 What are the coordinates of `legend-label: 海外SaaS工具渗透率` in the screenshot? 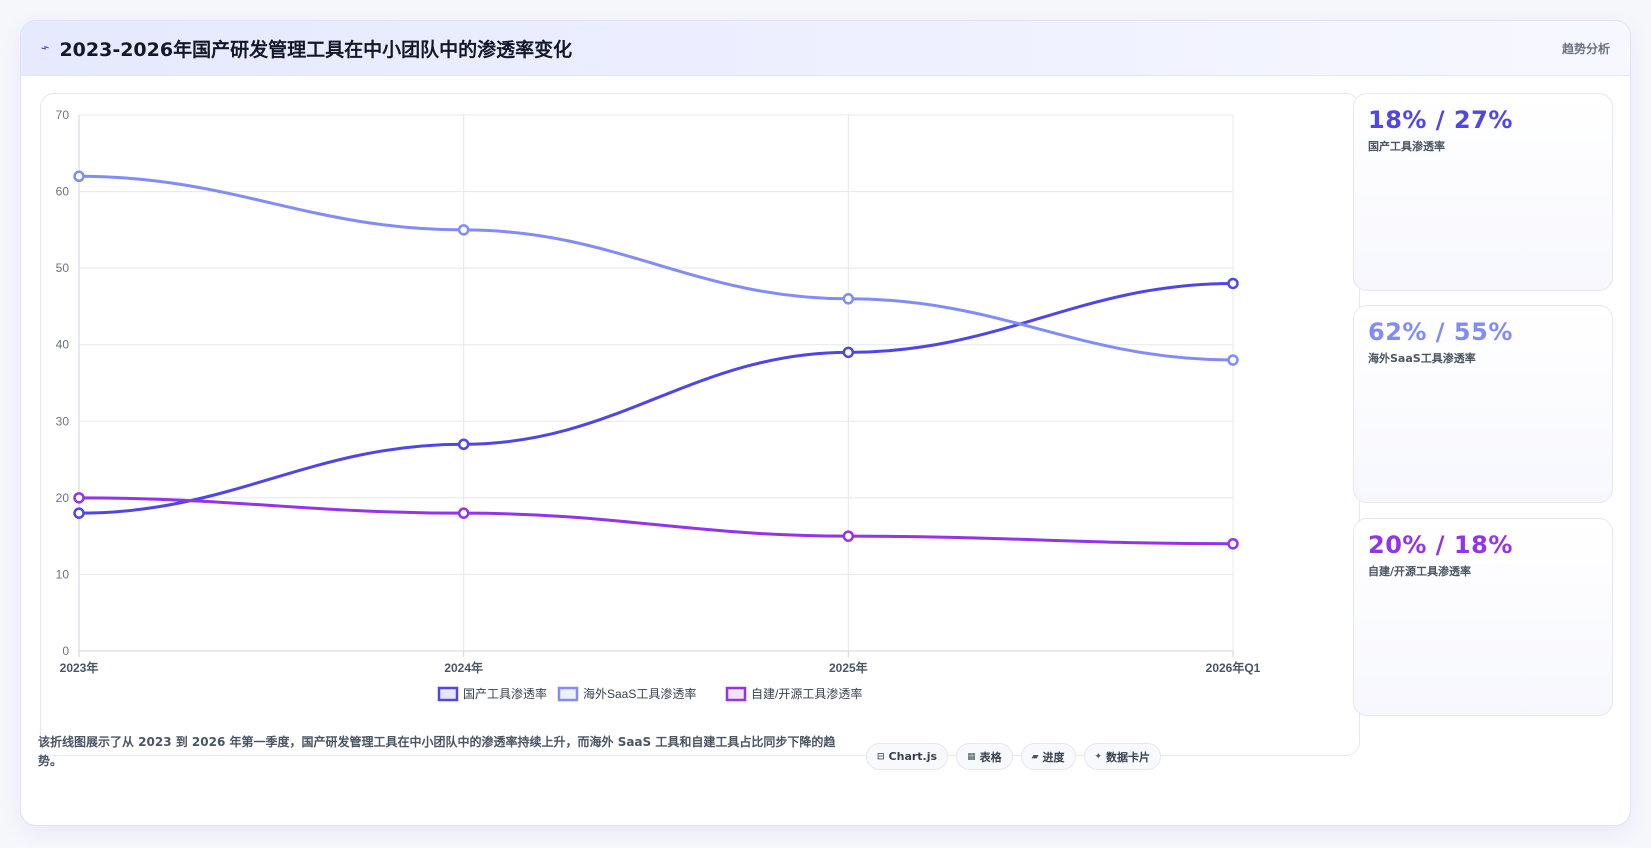 It's located at (639, 693).